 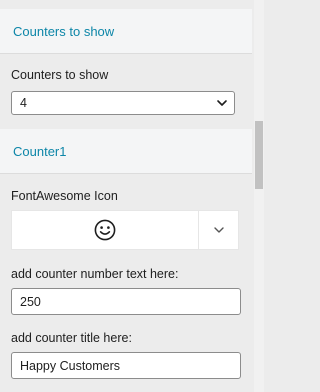 What do you see at coordinates (126, 365) in the screenshot?
I see `counter-title-input` at bounding box center [126, 365].